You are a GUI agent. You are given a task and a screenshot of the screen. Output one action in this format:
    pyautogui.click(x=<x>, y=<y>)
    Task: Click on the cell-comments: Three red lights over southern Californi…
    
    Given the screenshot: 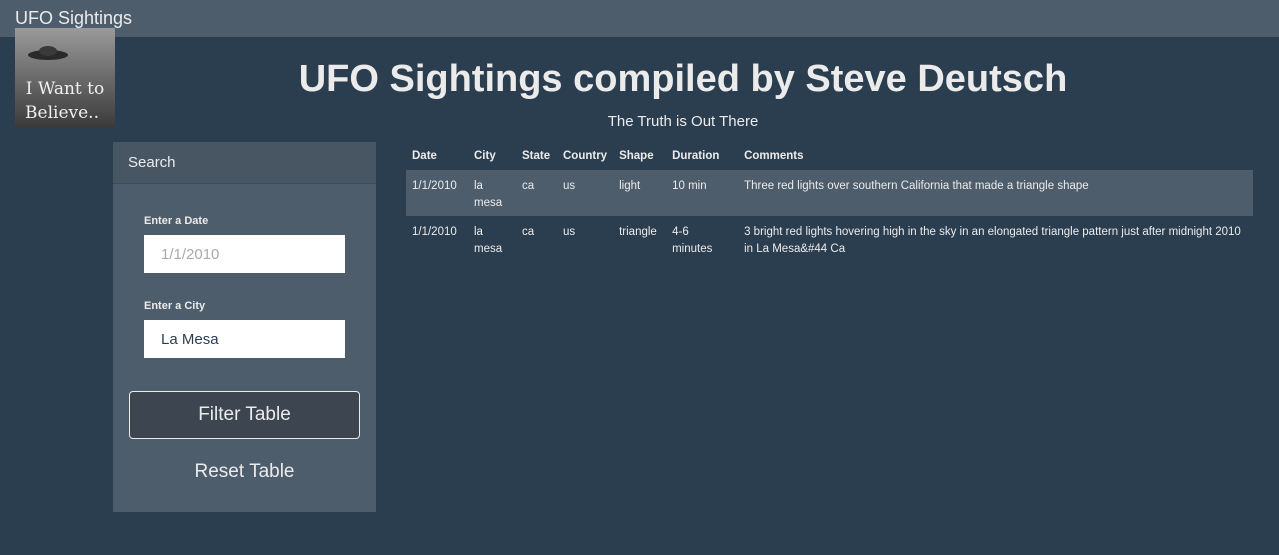 What is the action you would take?
    pyautogui.click(x=916, y=186)
    